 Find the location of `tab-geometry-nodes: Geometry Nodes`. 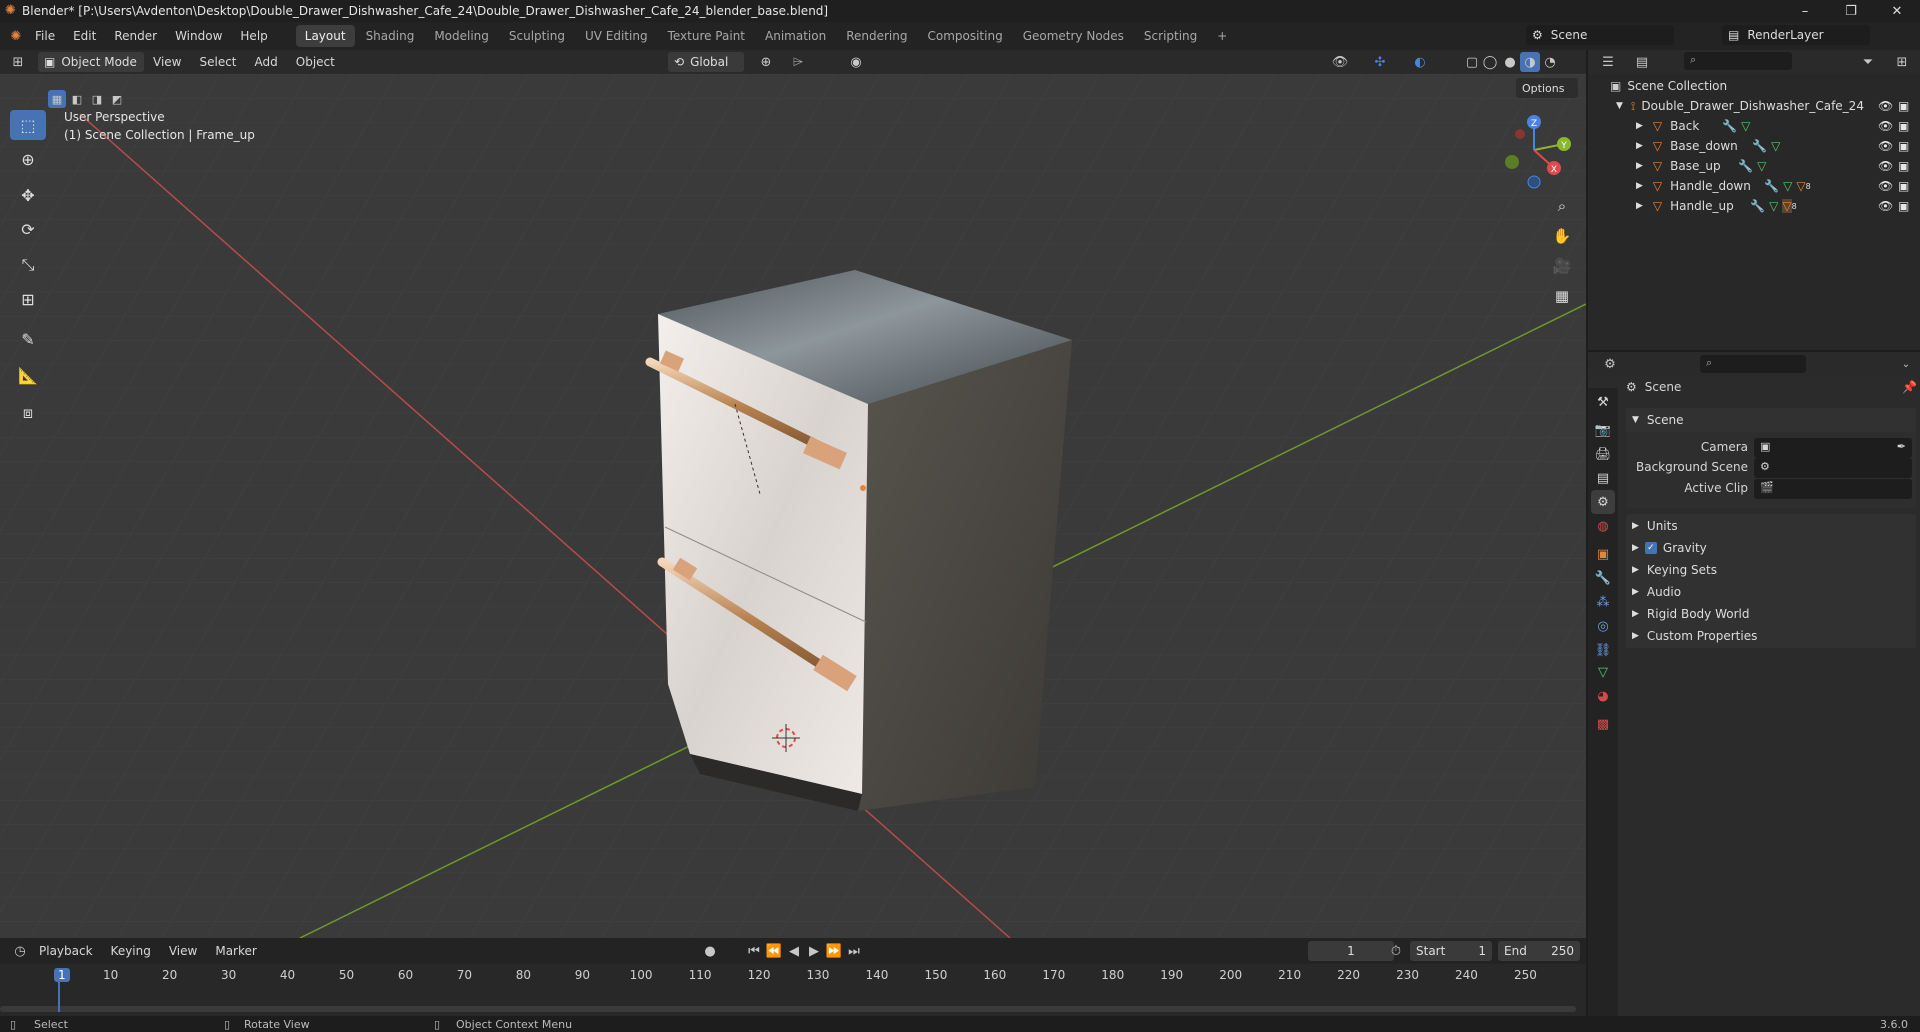

tab-geometry-nodes: Geometry Nodes is located at coordinates (1073, 36).